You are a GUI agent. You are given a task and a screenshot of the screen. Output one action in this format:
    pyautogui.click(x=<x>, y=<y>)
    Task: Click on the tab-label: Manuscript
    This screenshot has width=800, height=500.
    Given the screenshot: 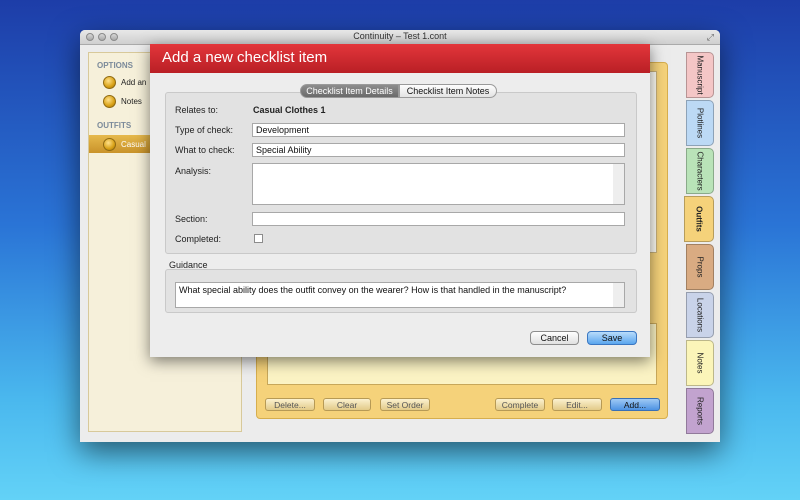 What is the action you would take?
    pyautogui.click(x=700, y=75)
    